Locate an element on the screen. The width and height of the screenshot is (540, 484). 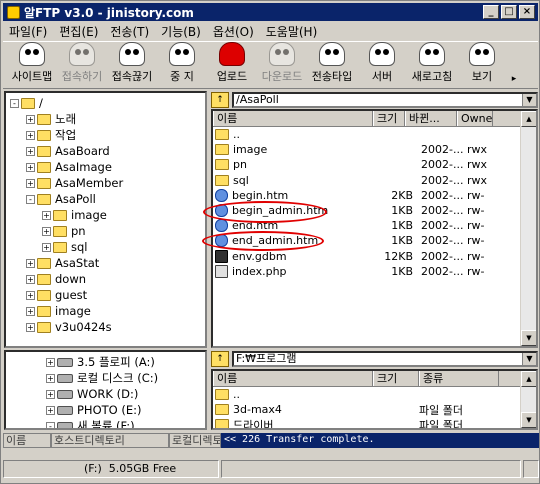
connect-button: 접속하기 is located at coordinates (82, 65).